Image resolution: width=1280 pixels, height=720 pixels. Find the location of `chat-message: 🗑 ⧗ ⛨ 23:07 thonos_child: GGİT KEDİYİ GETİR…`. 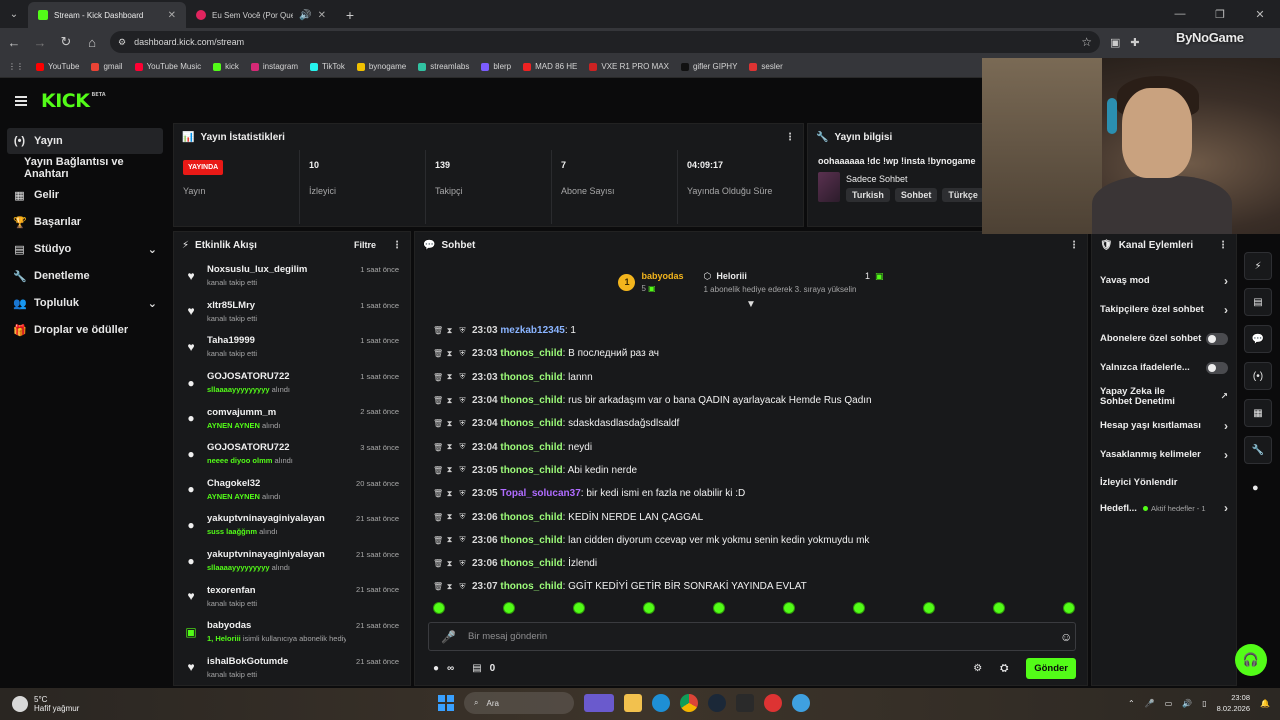

chat-message: 🗑 ⧗ ⛨ 23:07 thonos_child: GGİT KEDİYİ GETİR… is located at coordinates (751, 586).